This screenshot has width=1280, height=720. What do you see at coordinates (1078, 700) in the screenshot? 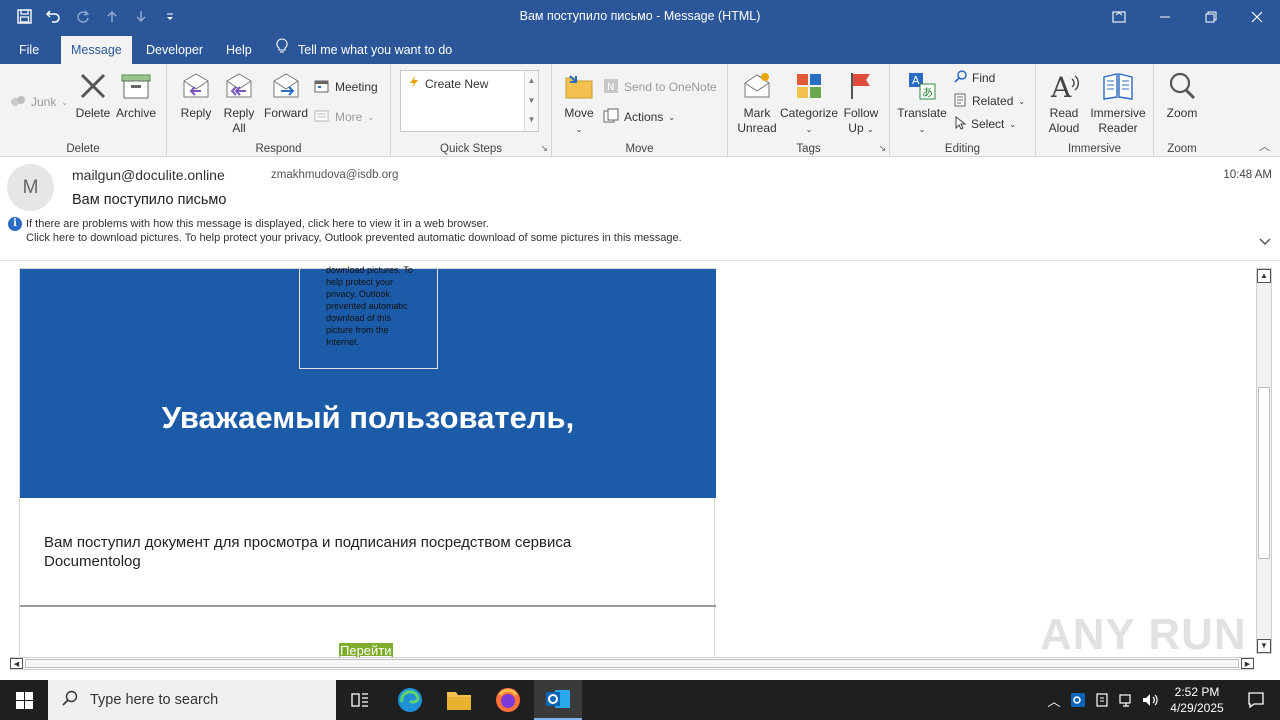
I see `outlook-tray-icon` at bounding box center [1078, 700].